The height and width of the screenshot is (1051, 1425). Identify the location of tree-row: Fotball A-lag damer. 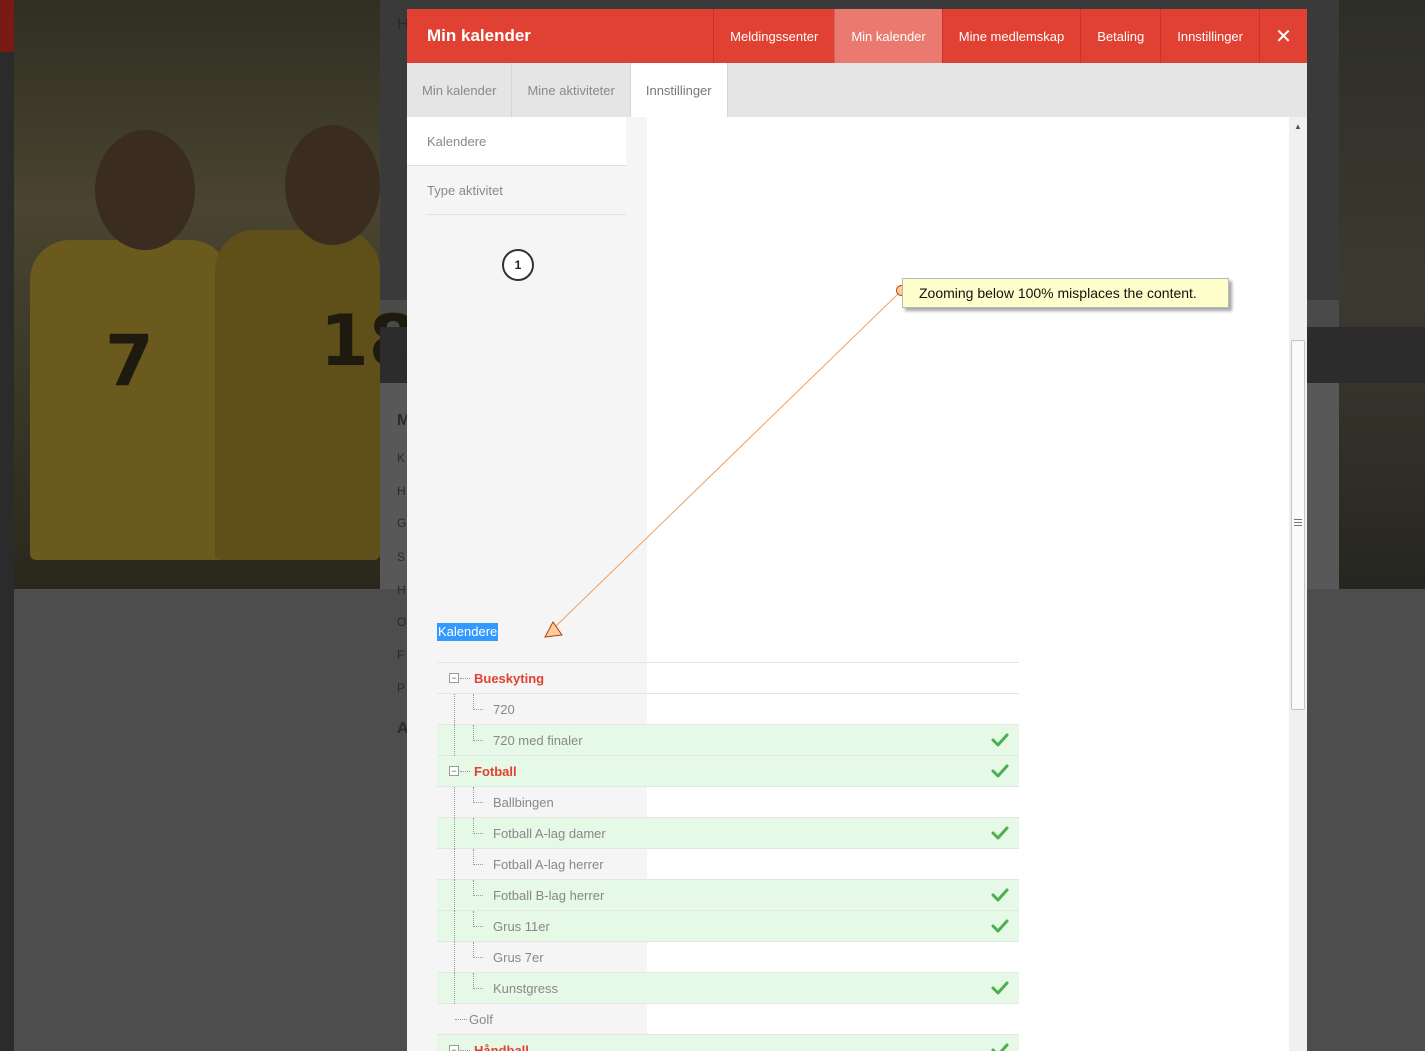
(728, 833).